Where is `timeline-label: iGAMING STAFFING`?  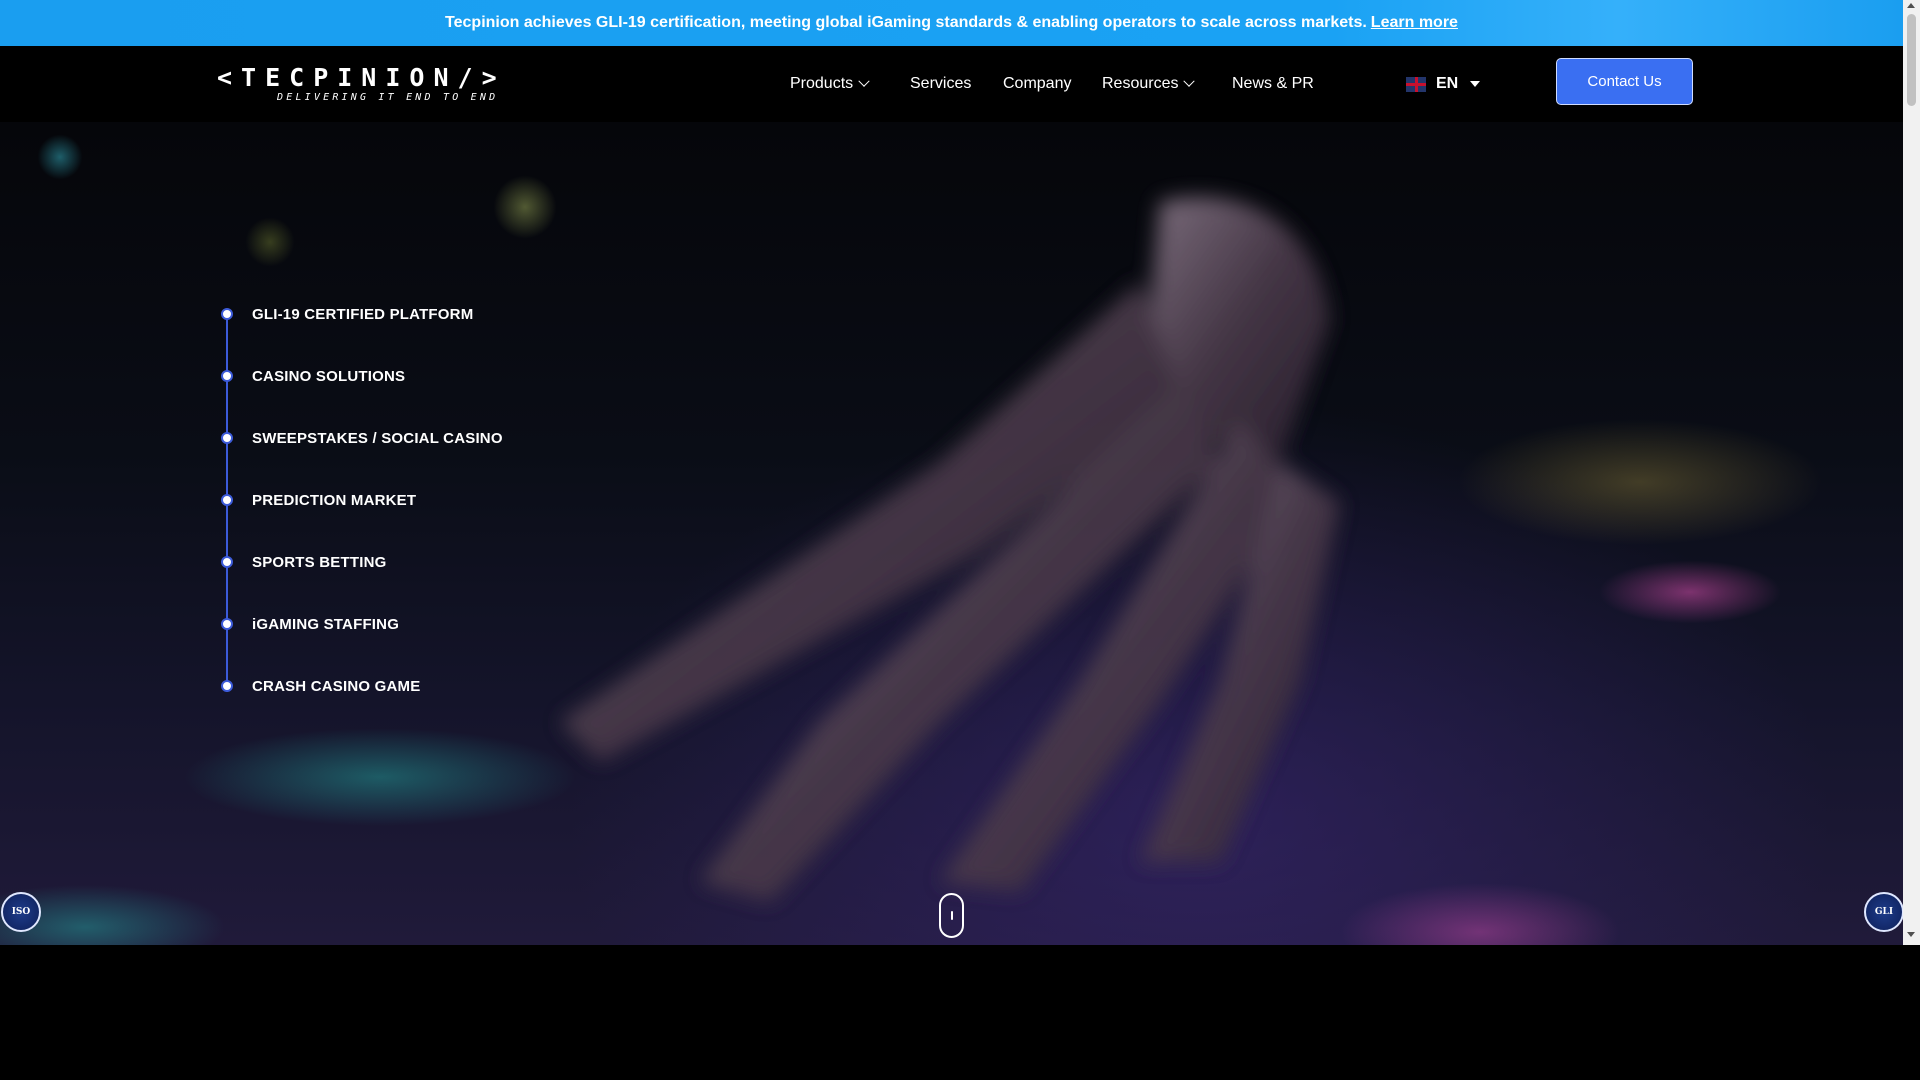
timeline-label: iGAMING STAFFING is located at coordinates (326, 624).